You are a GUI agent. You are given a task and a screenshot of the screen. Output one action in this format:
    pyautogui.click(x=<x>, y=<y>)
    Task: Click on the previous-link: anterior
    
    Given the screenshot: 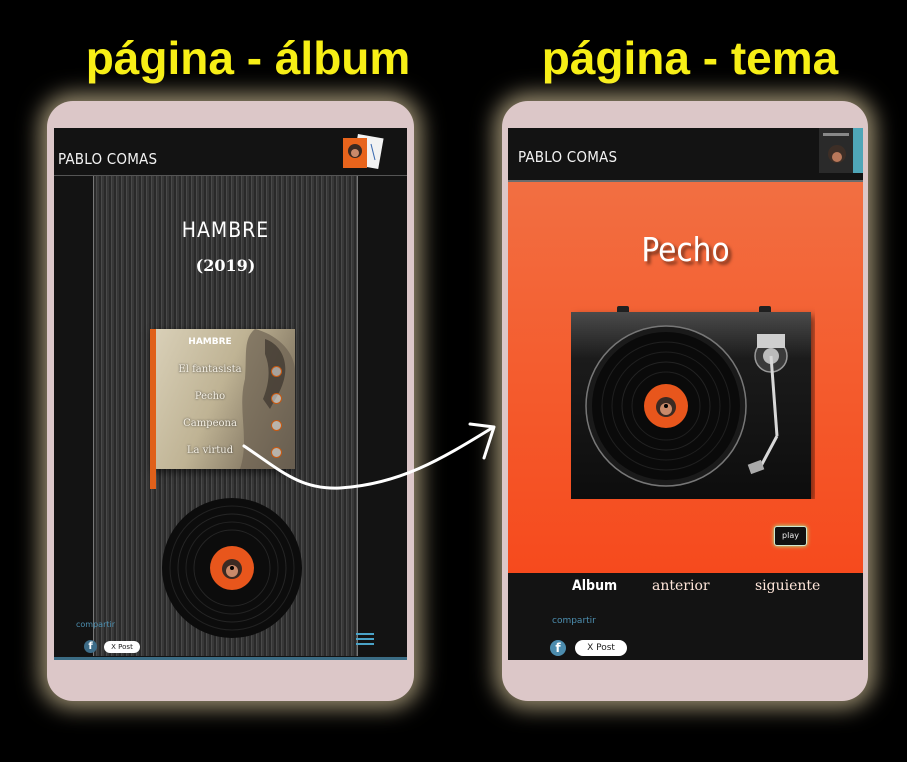 What is the action you would take?
    pyautogui.click(x=681, y=586)
    